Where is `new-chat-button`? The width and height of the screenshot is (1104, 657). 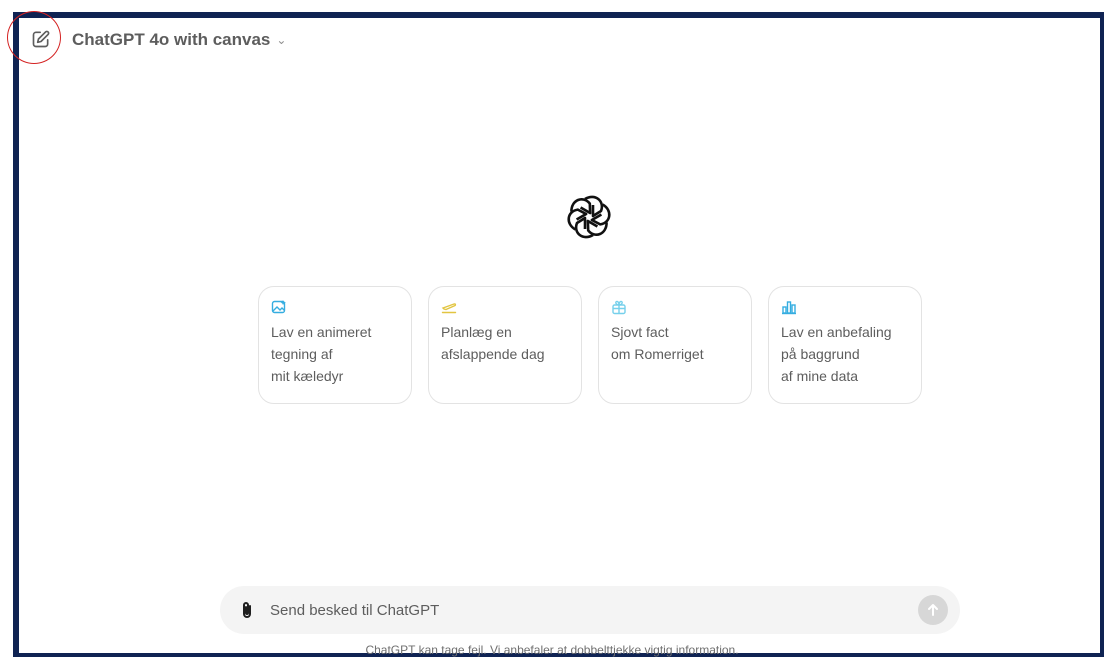 new-chat-button is located at coordinates (41, 39).